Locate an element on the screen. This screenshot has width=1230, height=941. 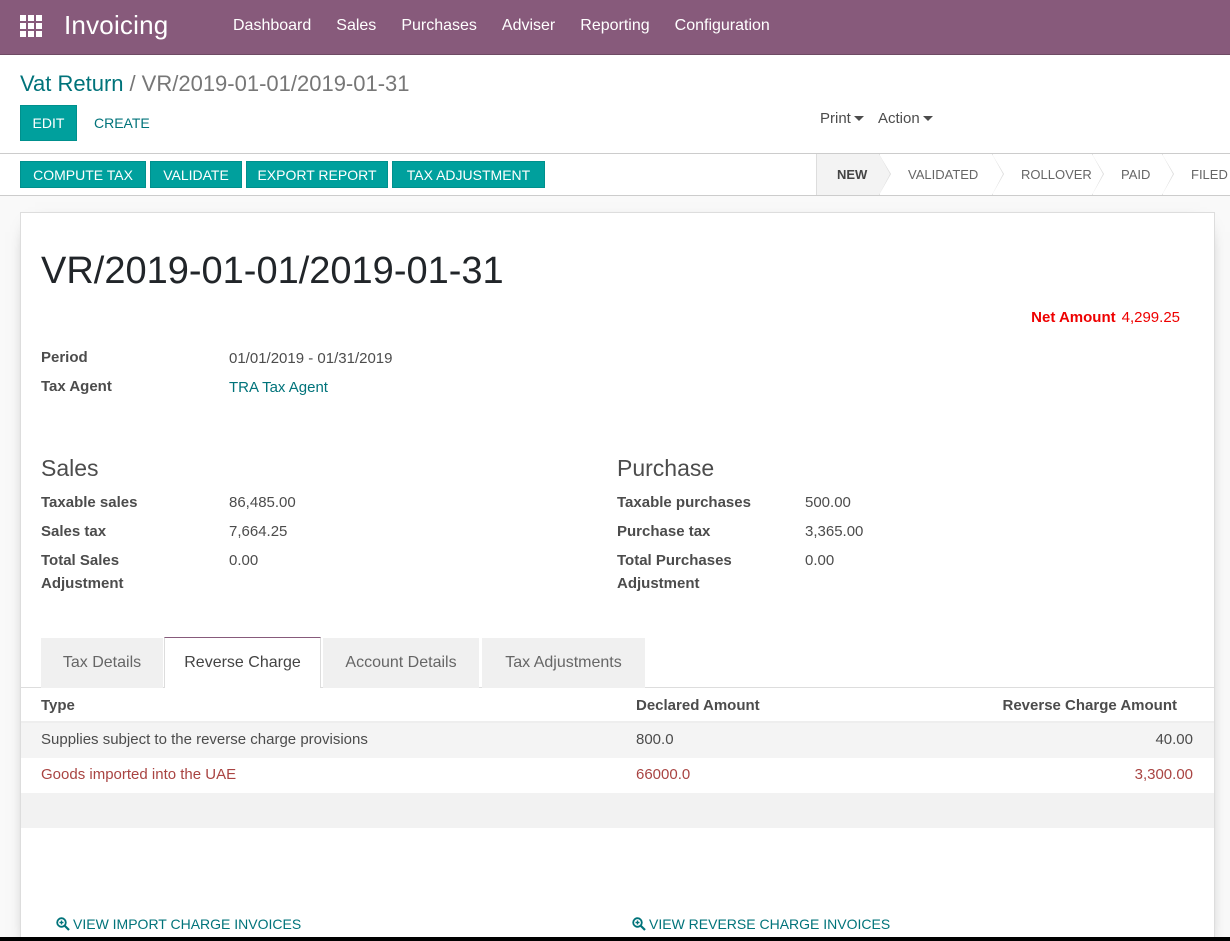
menu-configuration: Configuration is located at coordinates (722, 26).